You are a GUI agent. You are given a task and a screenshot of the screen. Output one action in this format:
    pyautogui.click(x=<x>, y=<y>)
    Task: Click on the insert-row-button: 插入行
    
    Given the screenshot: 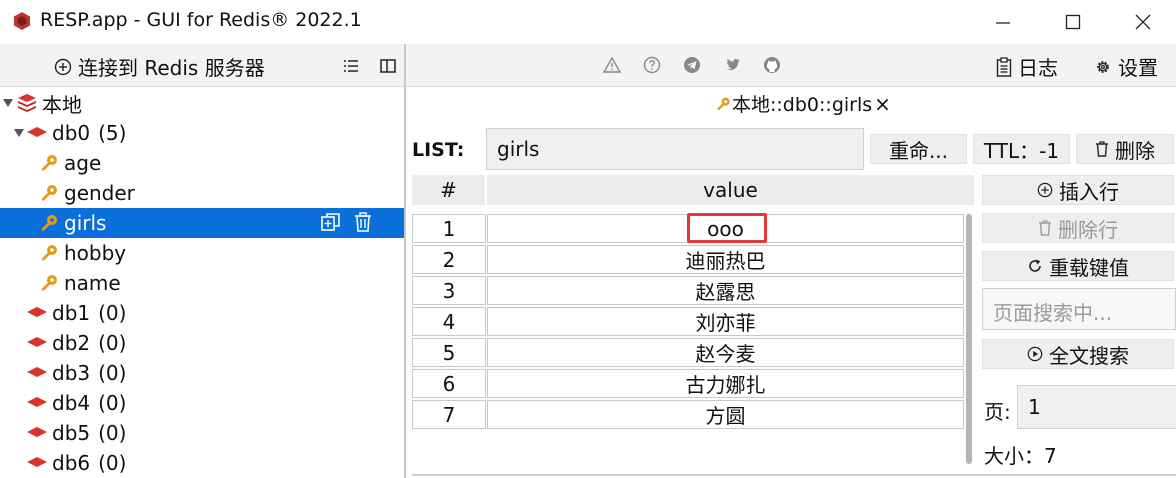 What is the action you would take?
    pyautogui.click(x=1078, y=190)
    